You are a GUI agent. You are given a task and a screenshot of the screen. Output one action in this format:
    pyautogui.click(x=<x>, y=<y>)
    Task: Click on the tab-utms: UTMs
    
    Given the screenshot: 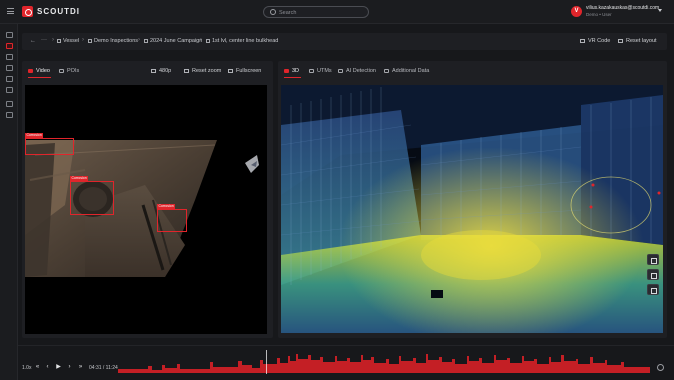 What is the action you would take?
    pyautogui.click(x=320, y=71)
    